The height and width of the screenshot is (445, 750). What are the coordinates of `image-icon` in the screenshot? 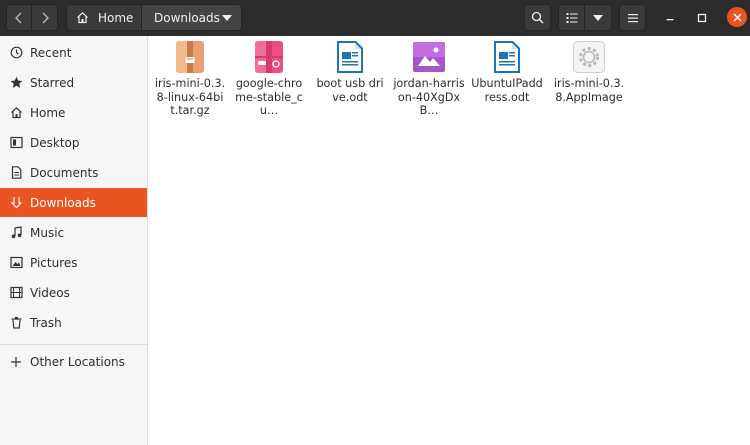 It's located at (429, 57).